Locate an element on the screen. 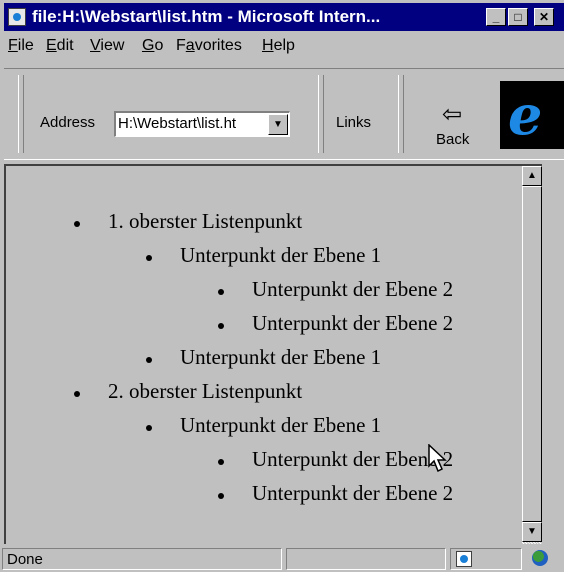 This screenshot has width=564, height=572. my-computer-zone-icon is located at coordinates (464, 559).